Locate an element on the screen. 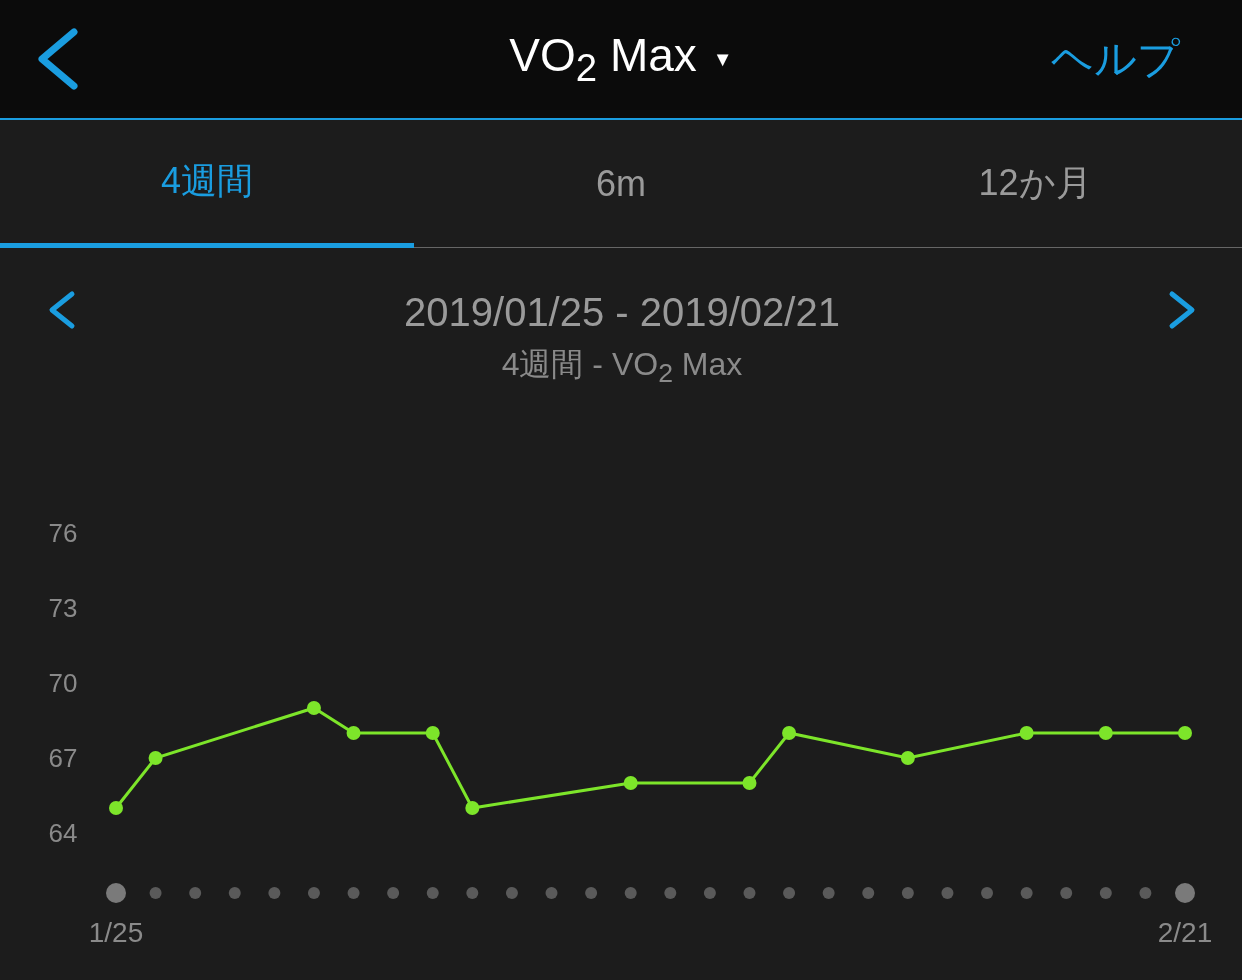 The height and width of the screenshot is (980, 1242). back-icon is located at coordinates (58, 59).